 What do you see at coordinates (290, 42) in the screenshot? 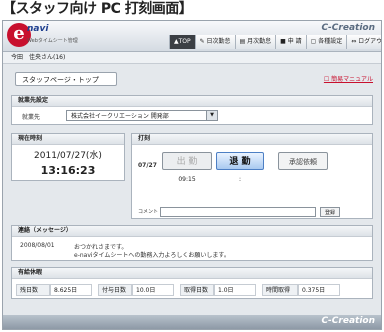
I see `nav-request: ■ 申 請` at bounding box center [290, 42].